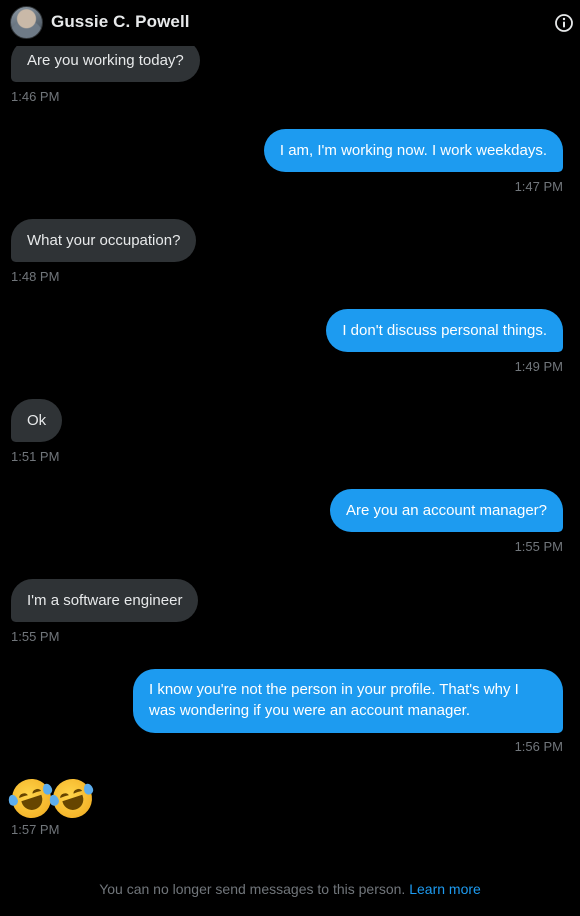 This screenshot has width=580, height=916. What do you see at coordinates (37, 420) in the screenshot?
I see `message-bubble-incoming: Ok` at bounding box center [37, 420].